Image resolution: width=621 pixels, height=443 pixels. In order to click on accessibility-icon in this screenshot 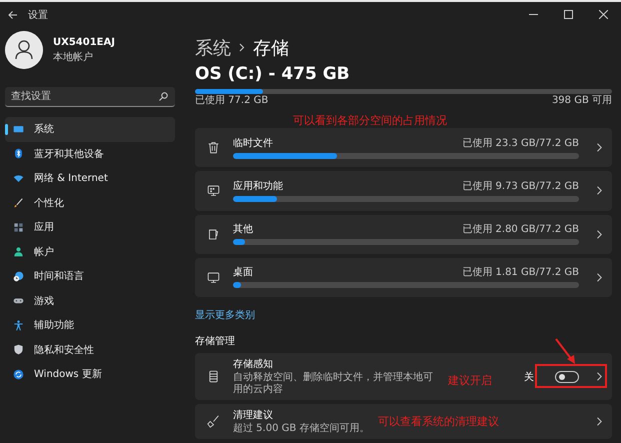, I will do `click(18, 325)`.